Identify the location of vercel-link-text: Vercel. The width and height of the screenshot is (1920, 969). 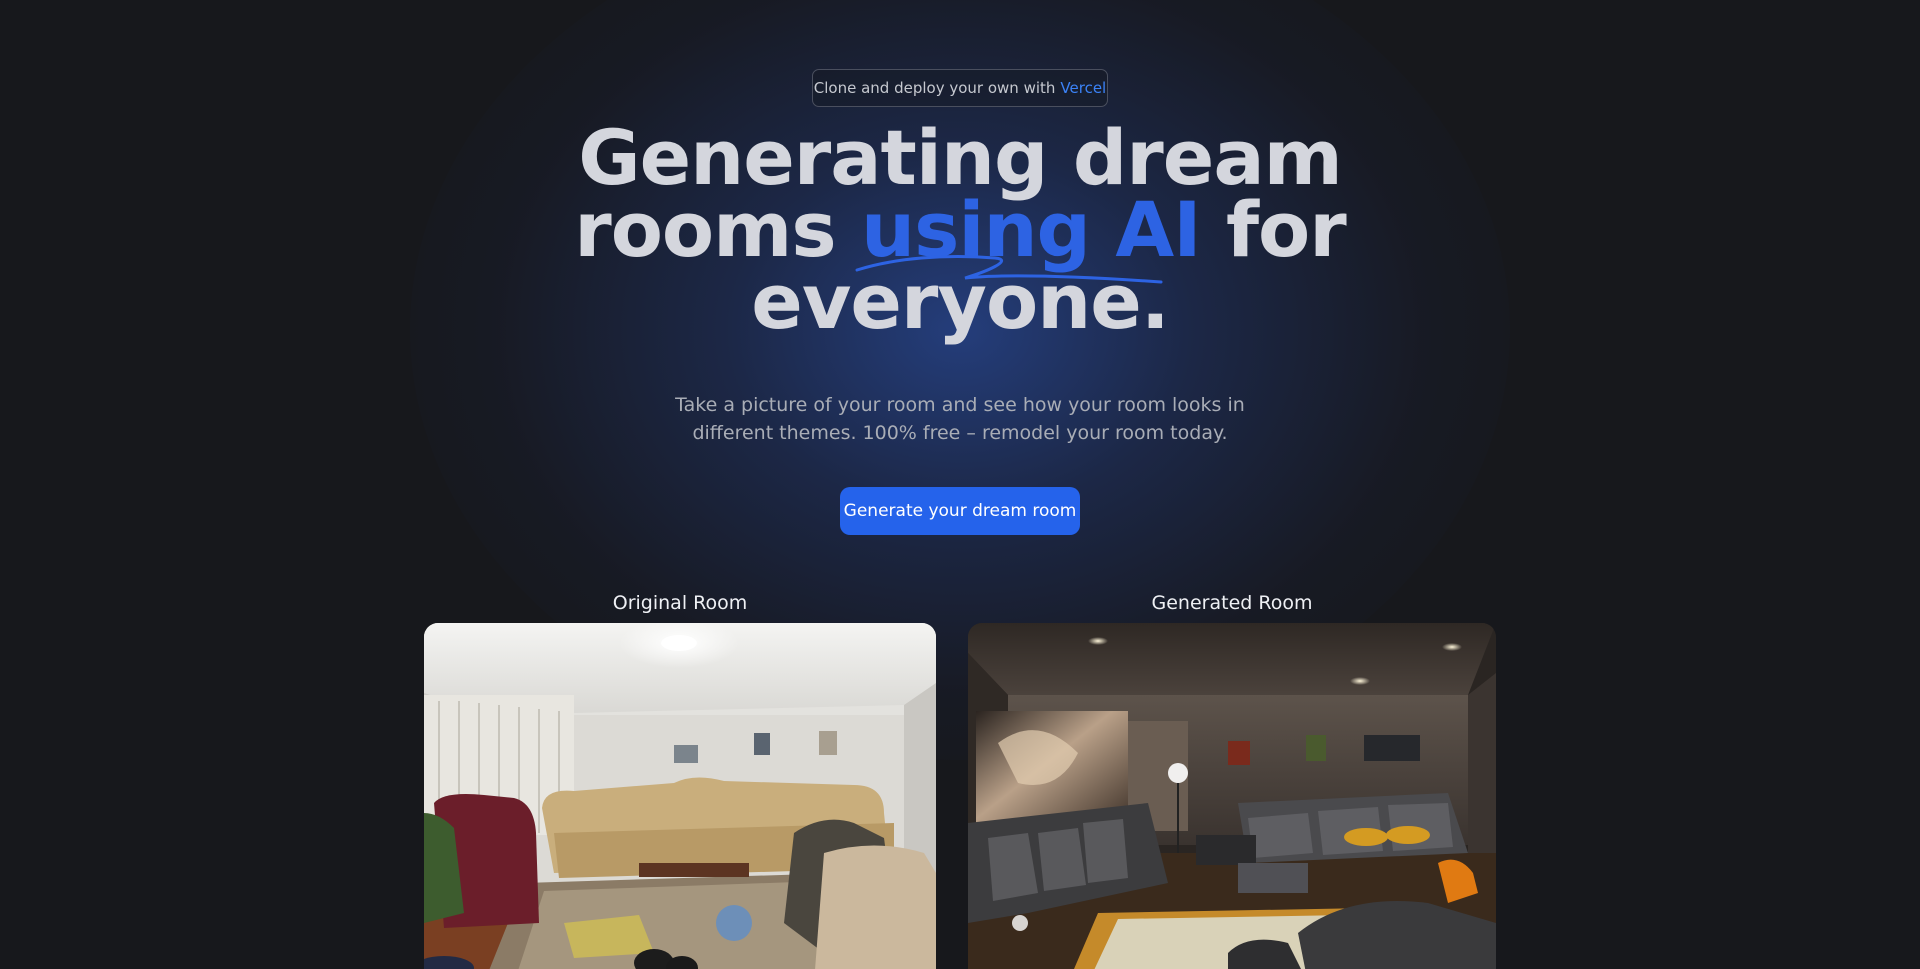
(1083, 88).